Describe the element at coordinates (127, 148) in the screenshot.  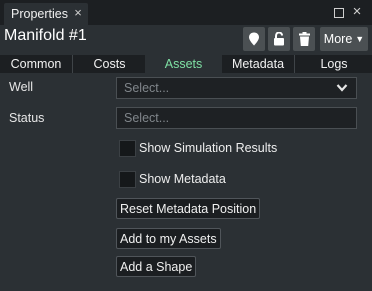
I see `show-simulation-results-checkbox` at that location.